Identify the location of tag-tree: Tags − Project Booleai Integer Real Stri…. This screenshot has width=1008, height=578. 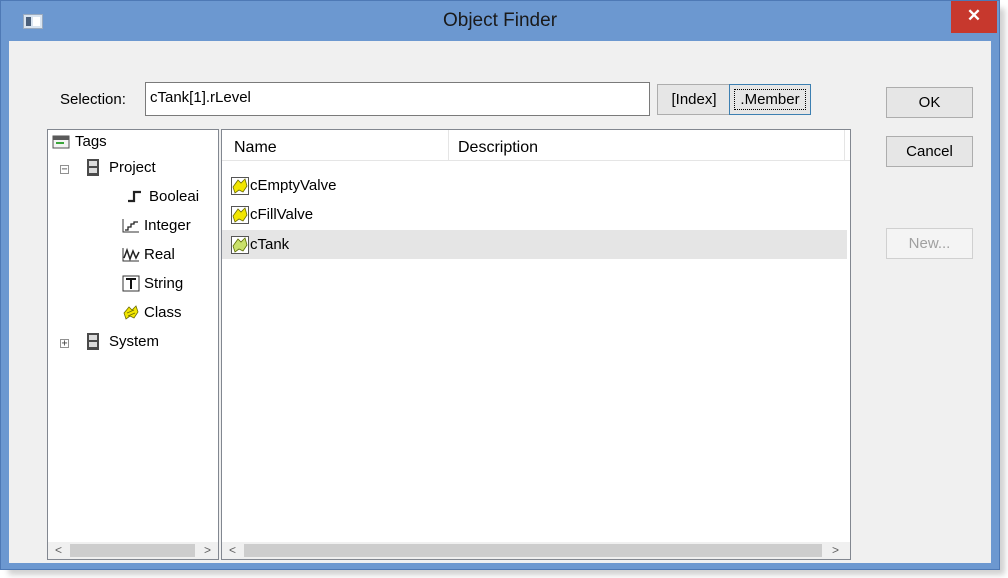
(133, 344).